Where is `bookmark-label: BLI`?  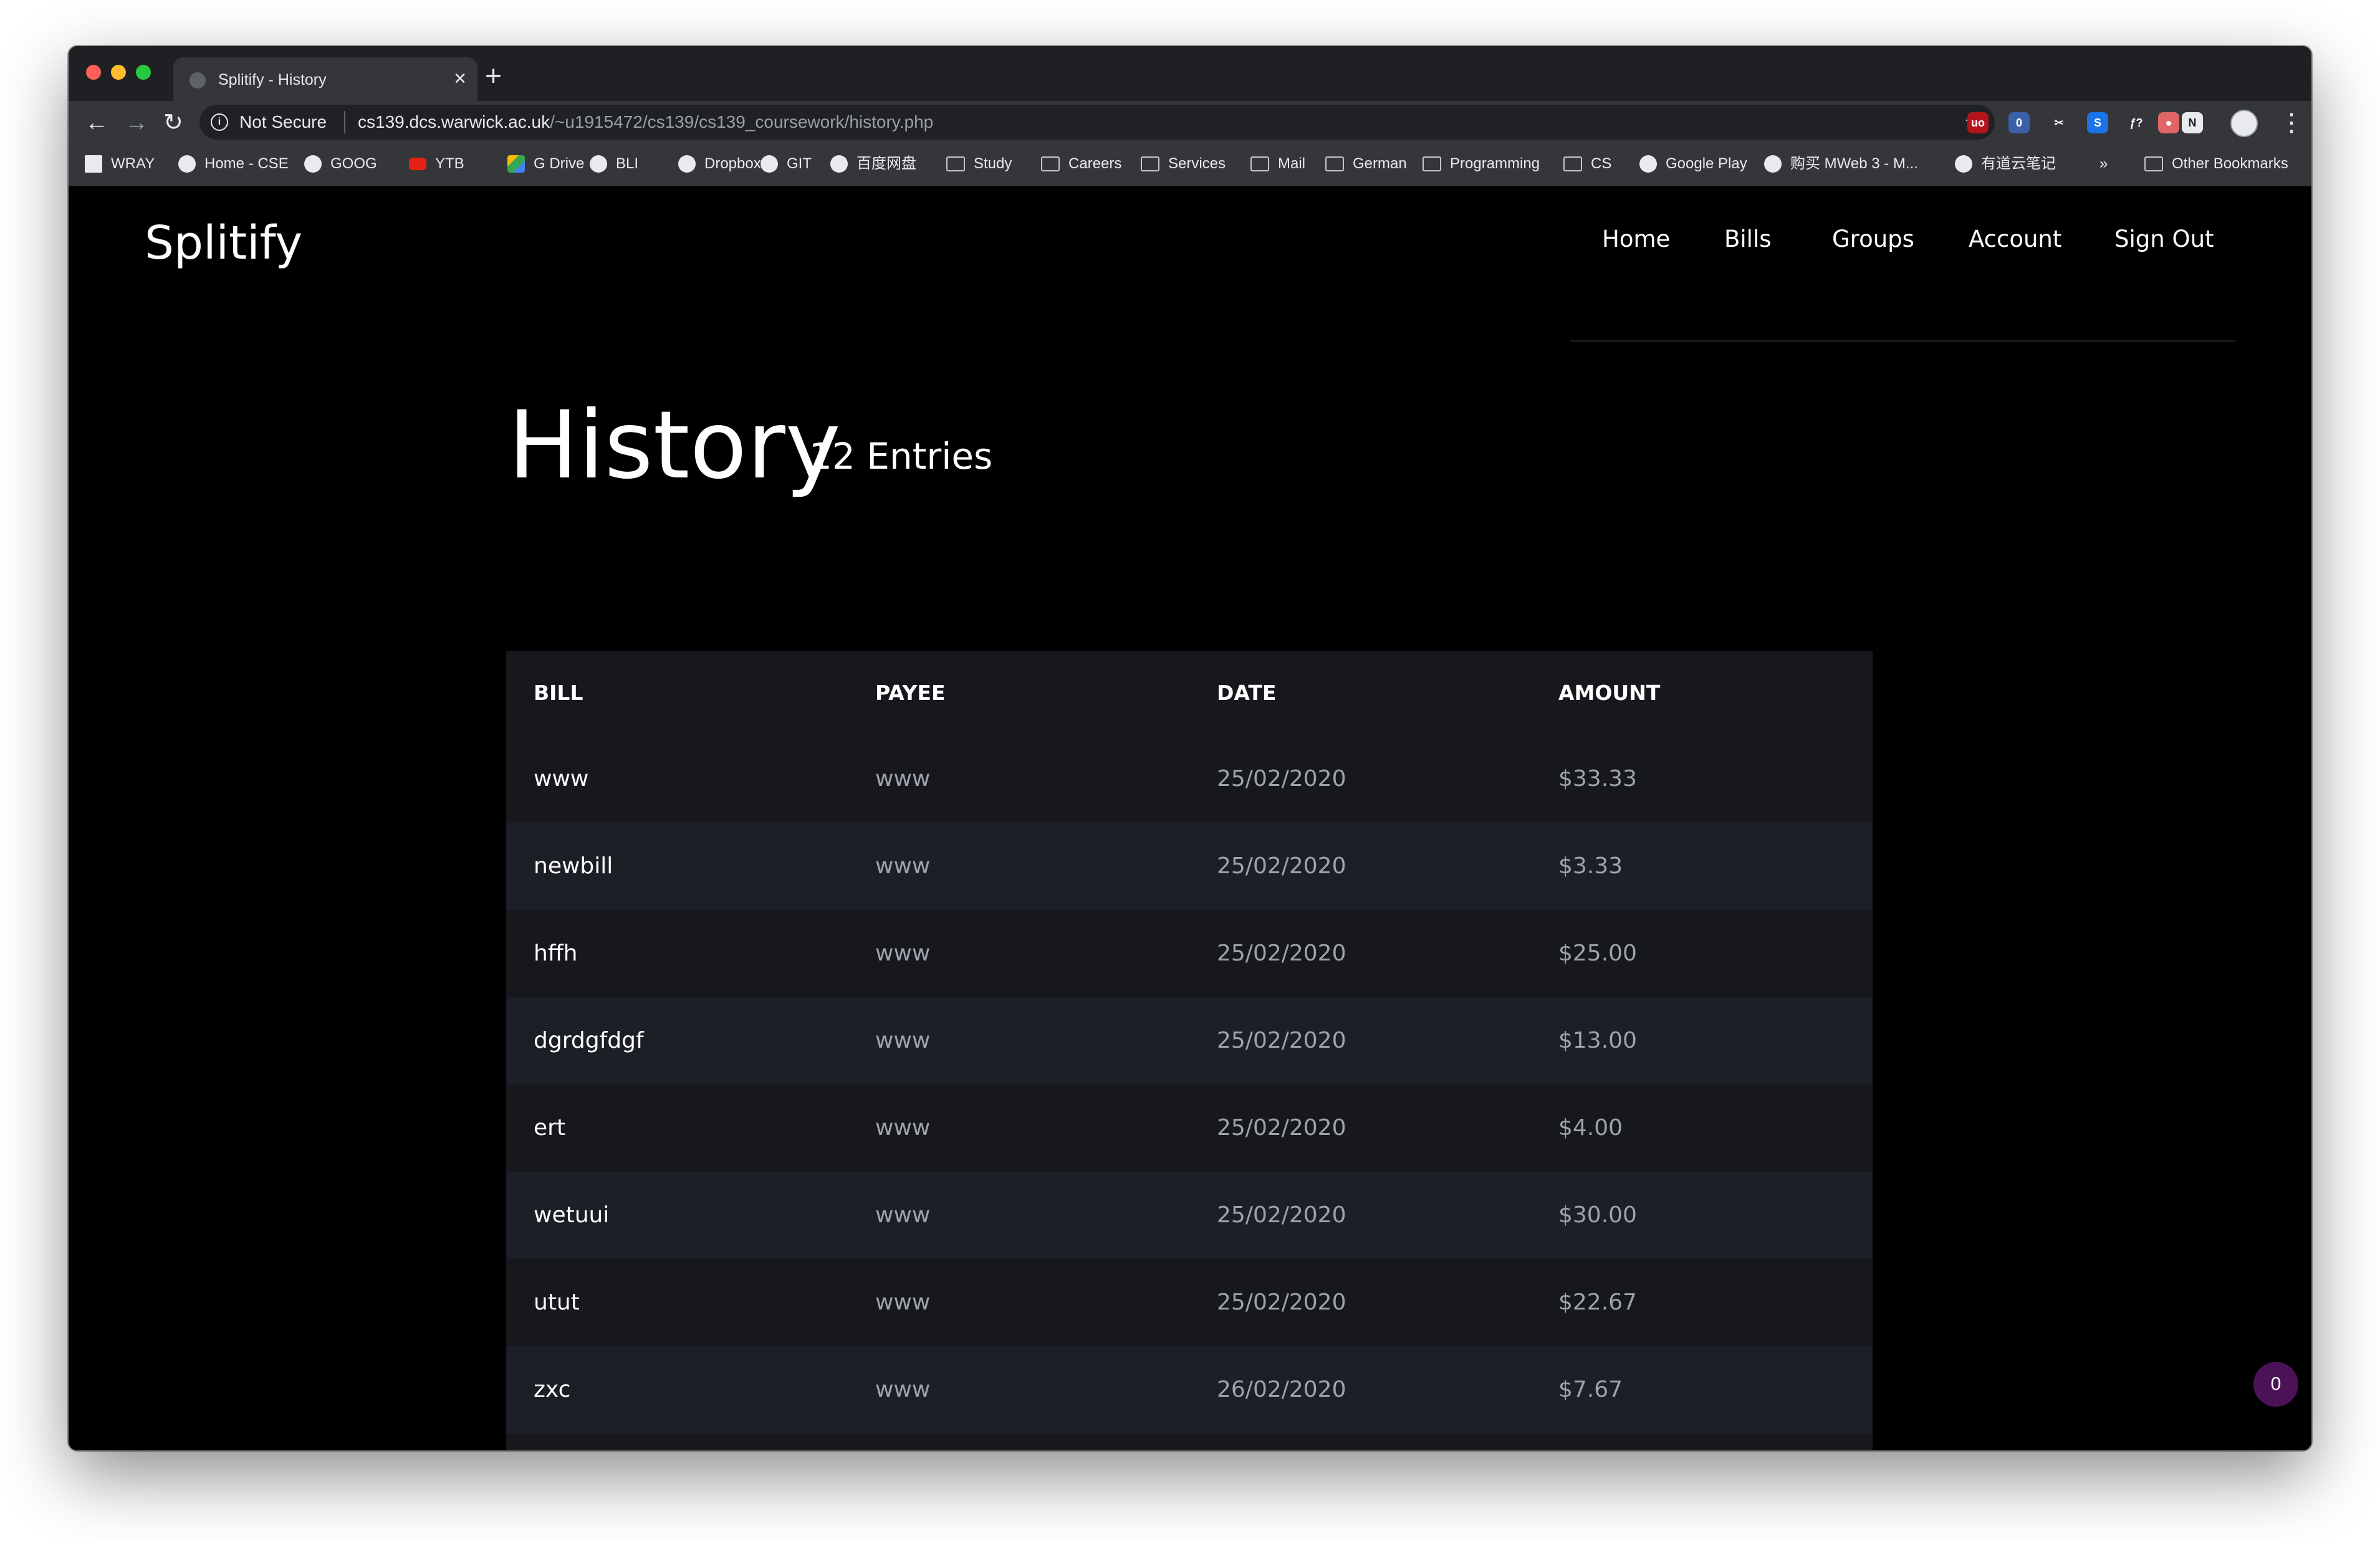
bookmark-label: BLI is located at coordinates (627, 163).